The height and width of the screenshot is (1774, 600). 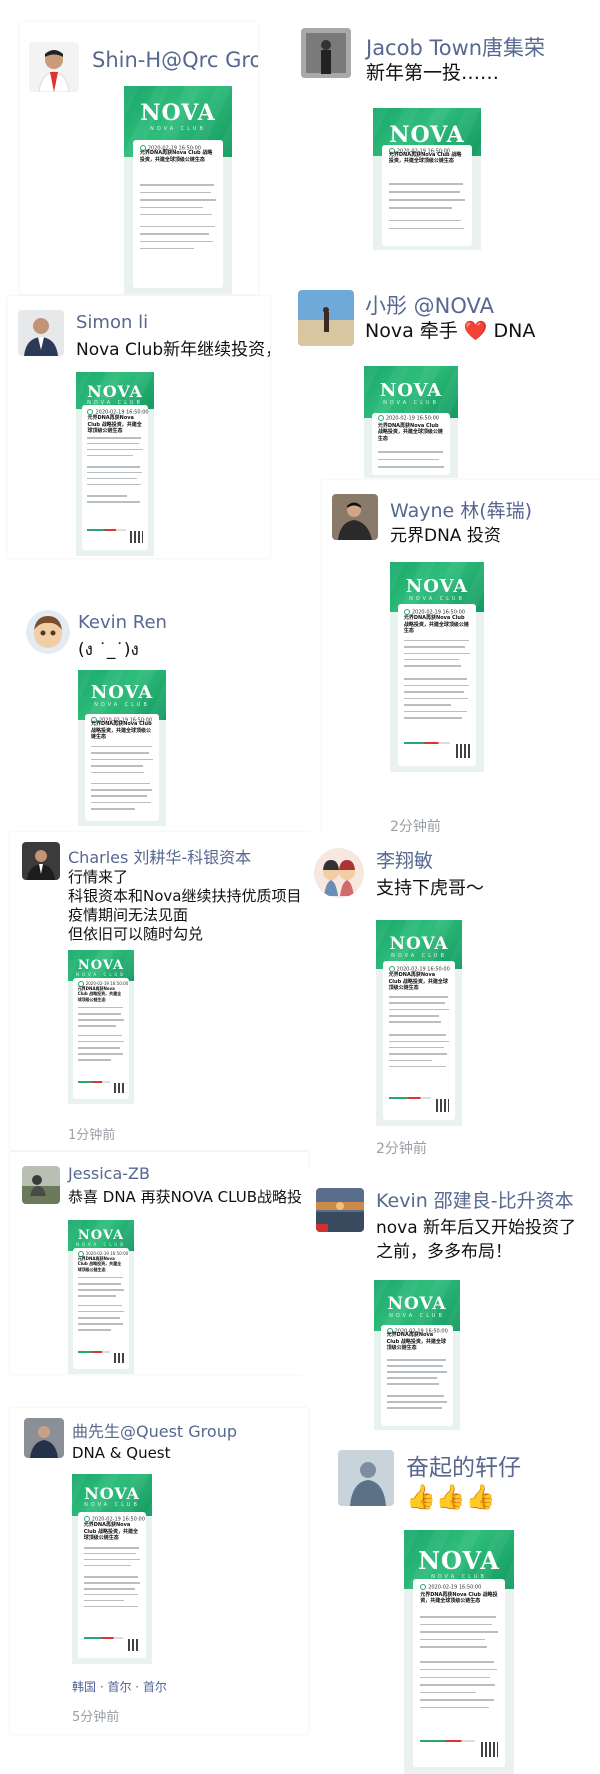 What do you see at coordinates (121, 1453) in the screenshot?
I see `post-text: DNA & Quest` at bounding box center [121, 1453].